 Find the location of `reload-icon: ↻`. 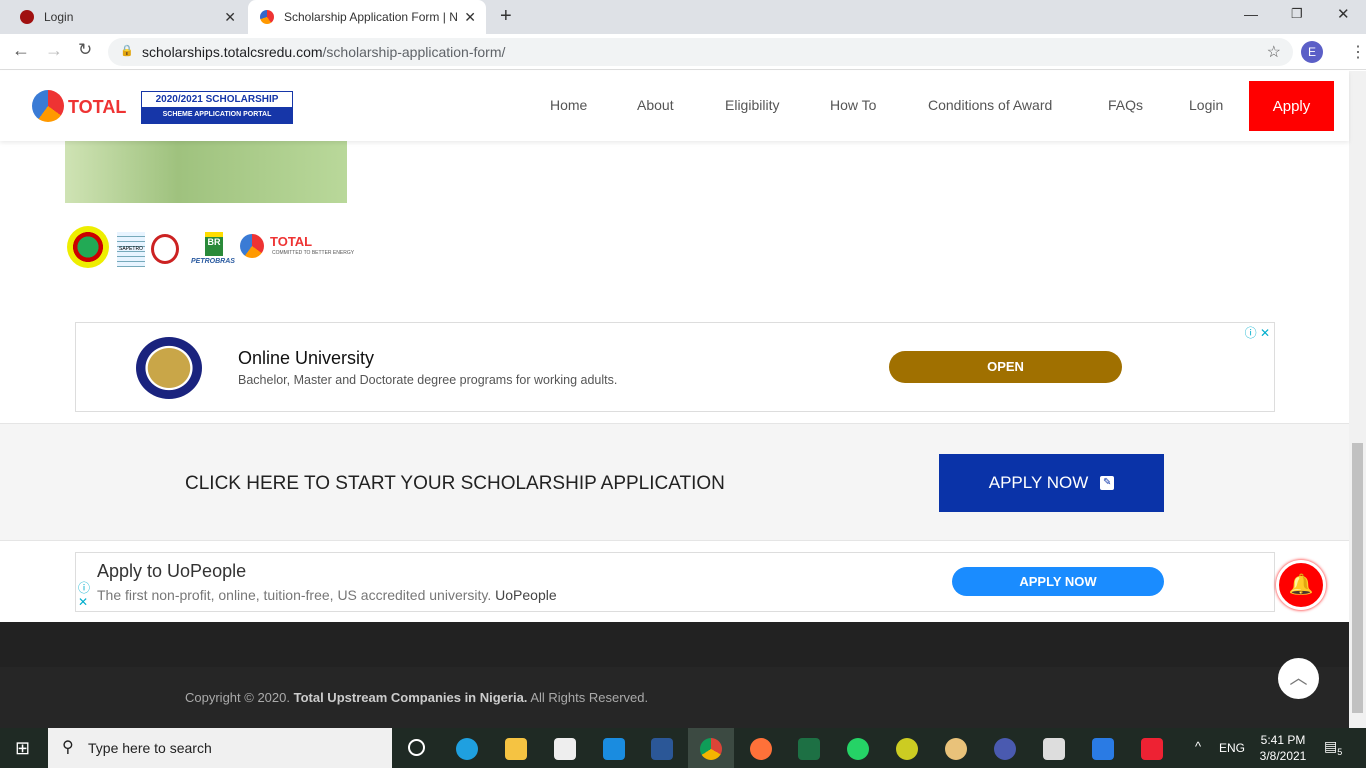

reload-icon: ↻ is located at coordinates (85, 50).